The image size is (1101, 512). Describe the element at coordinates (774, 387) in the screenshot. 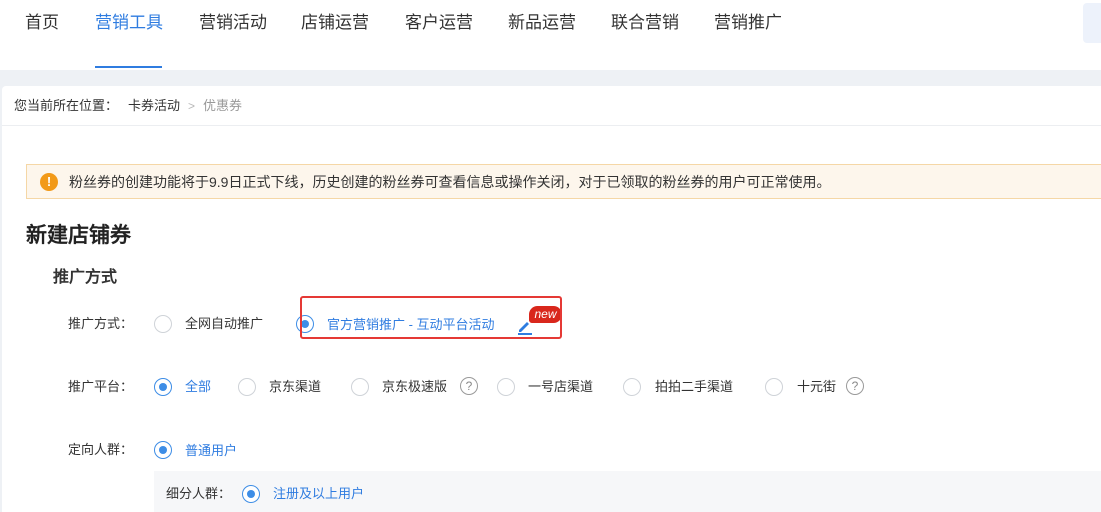

I see `radio-platform-shiyuanjie` at that location.